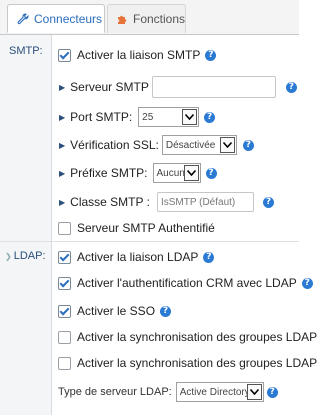 This screenshot has height=415, width=320. Describe the element at coordinates (190, 145) in the screenshot. I see `smtp-ssl-value: Désactivée` at that location.